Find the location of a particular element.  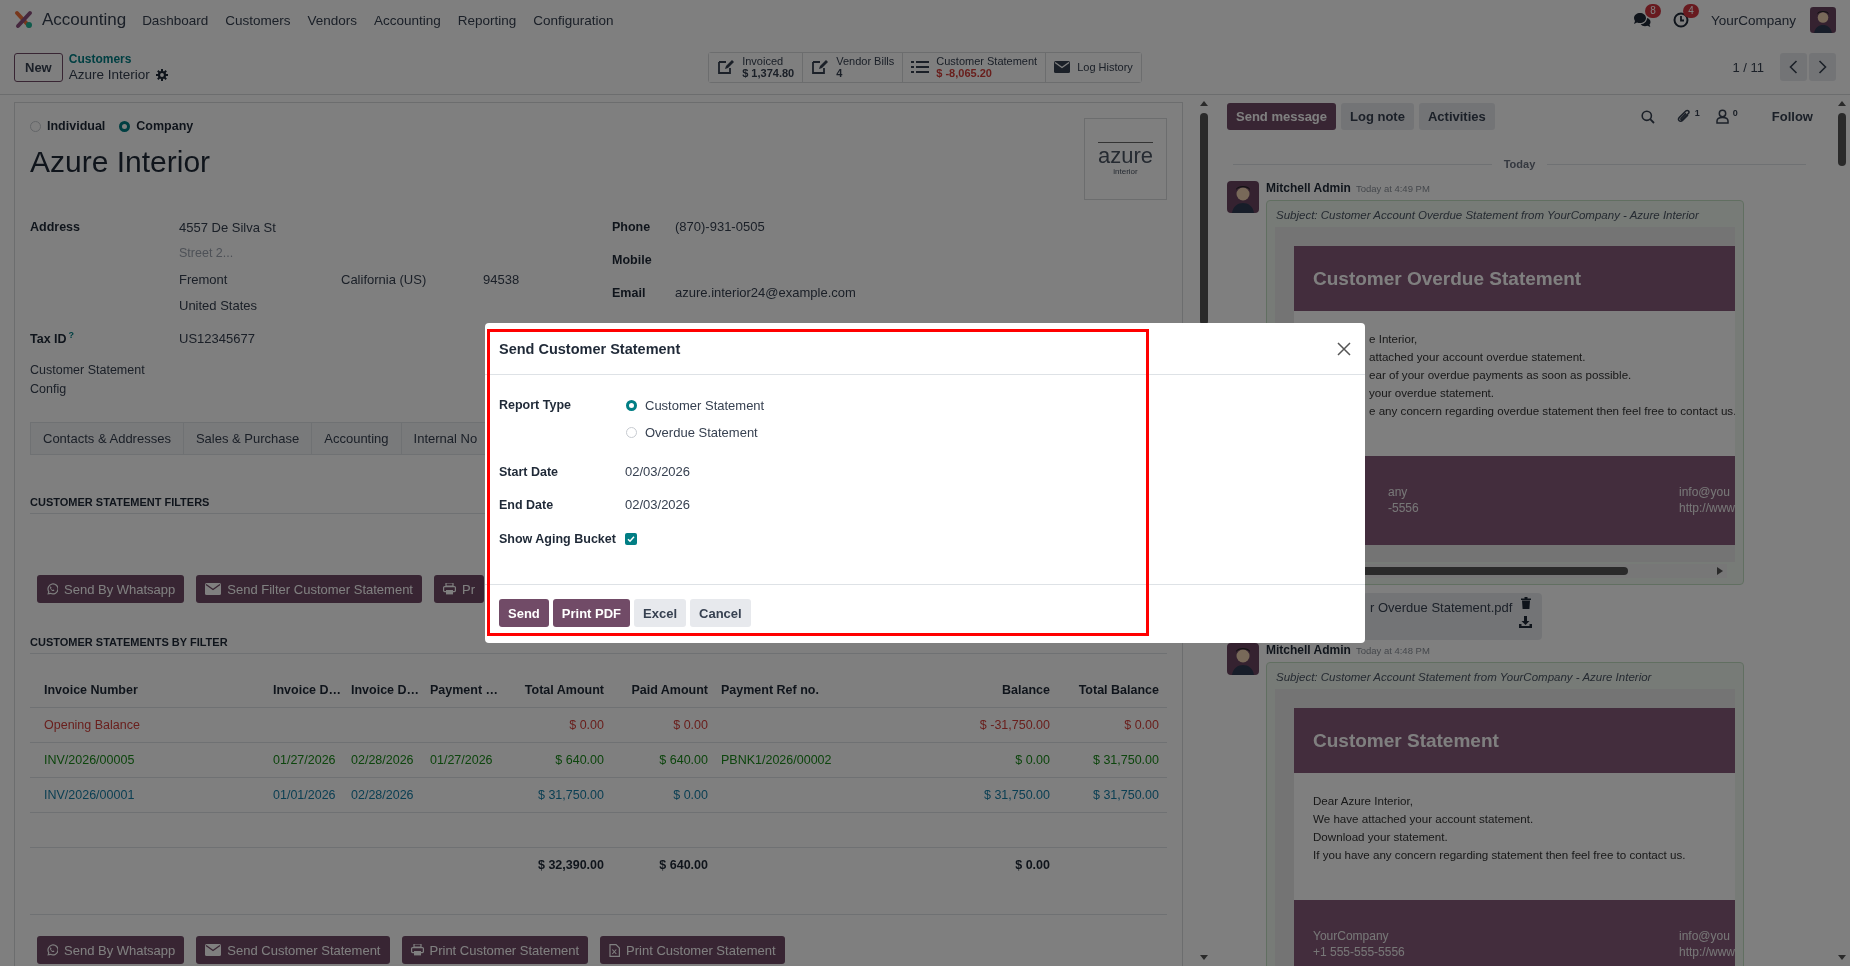

radio-label: Company is located at coordinates (165, 126).